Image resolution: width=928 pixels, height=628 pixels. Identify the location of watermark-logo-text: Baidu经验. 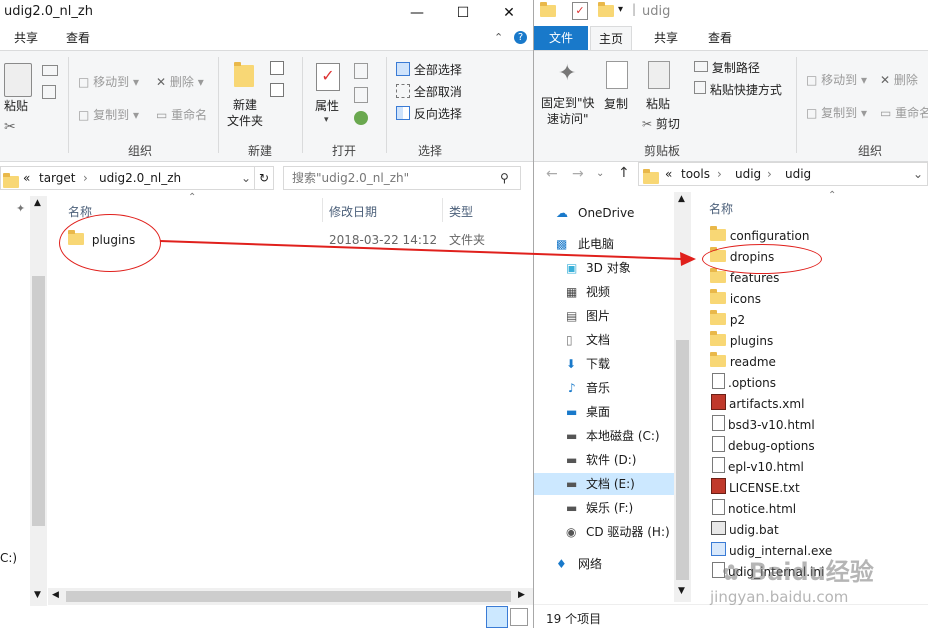
(811, 572).